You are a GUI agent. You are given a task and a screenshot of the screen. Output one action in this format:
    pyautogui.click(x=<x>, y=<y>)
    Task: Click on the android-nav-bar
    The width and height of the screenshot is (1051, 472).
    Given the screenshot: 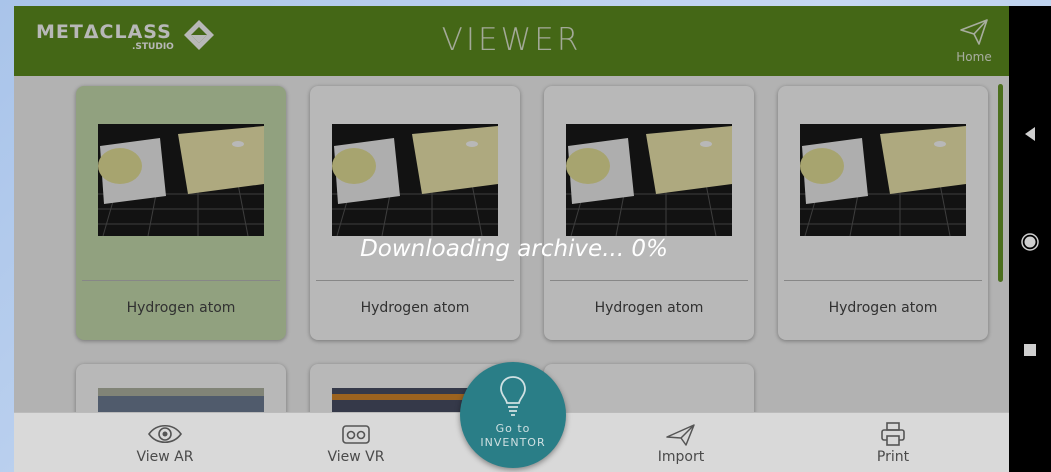 What is the action you would take?
    pyautogui.click(x=1030, y=239)
    